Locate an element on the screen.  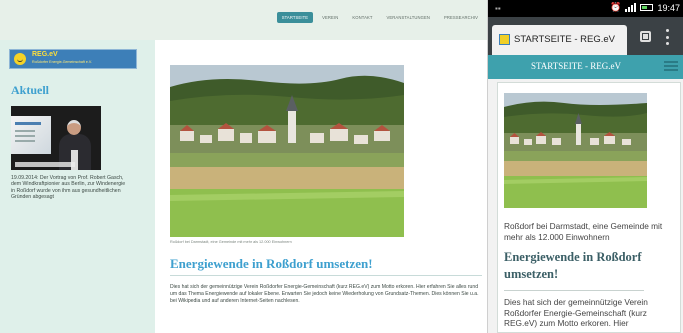
status-time: 19:47 is located at coordinates (668, 7).